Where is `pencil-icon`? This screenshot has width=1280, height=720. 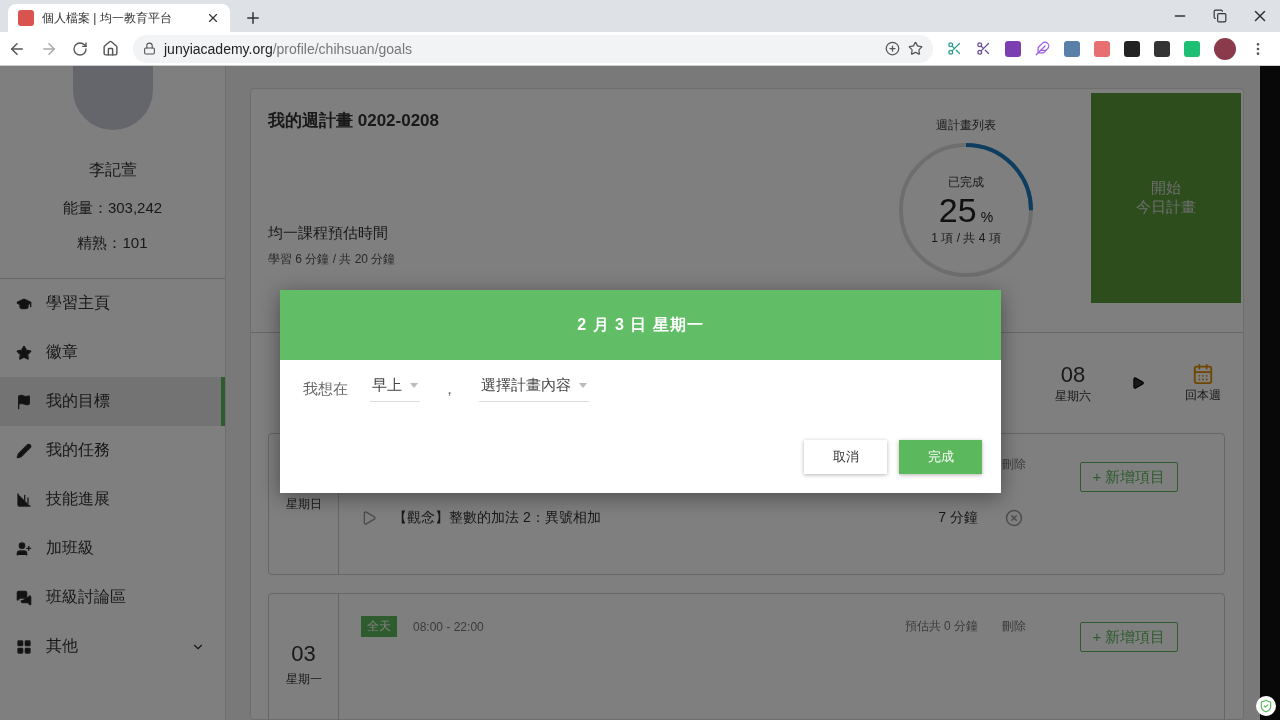 pencil-icon is located at coordinates (24, 450).